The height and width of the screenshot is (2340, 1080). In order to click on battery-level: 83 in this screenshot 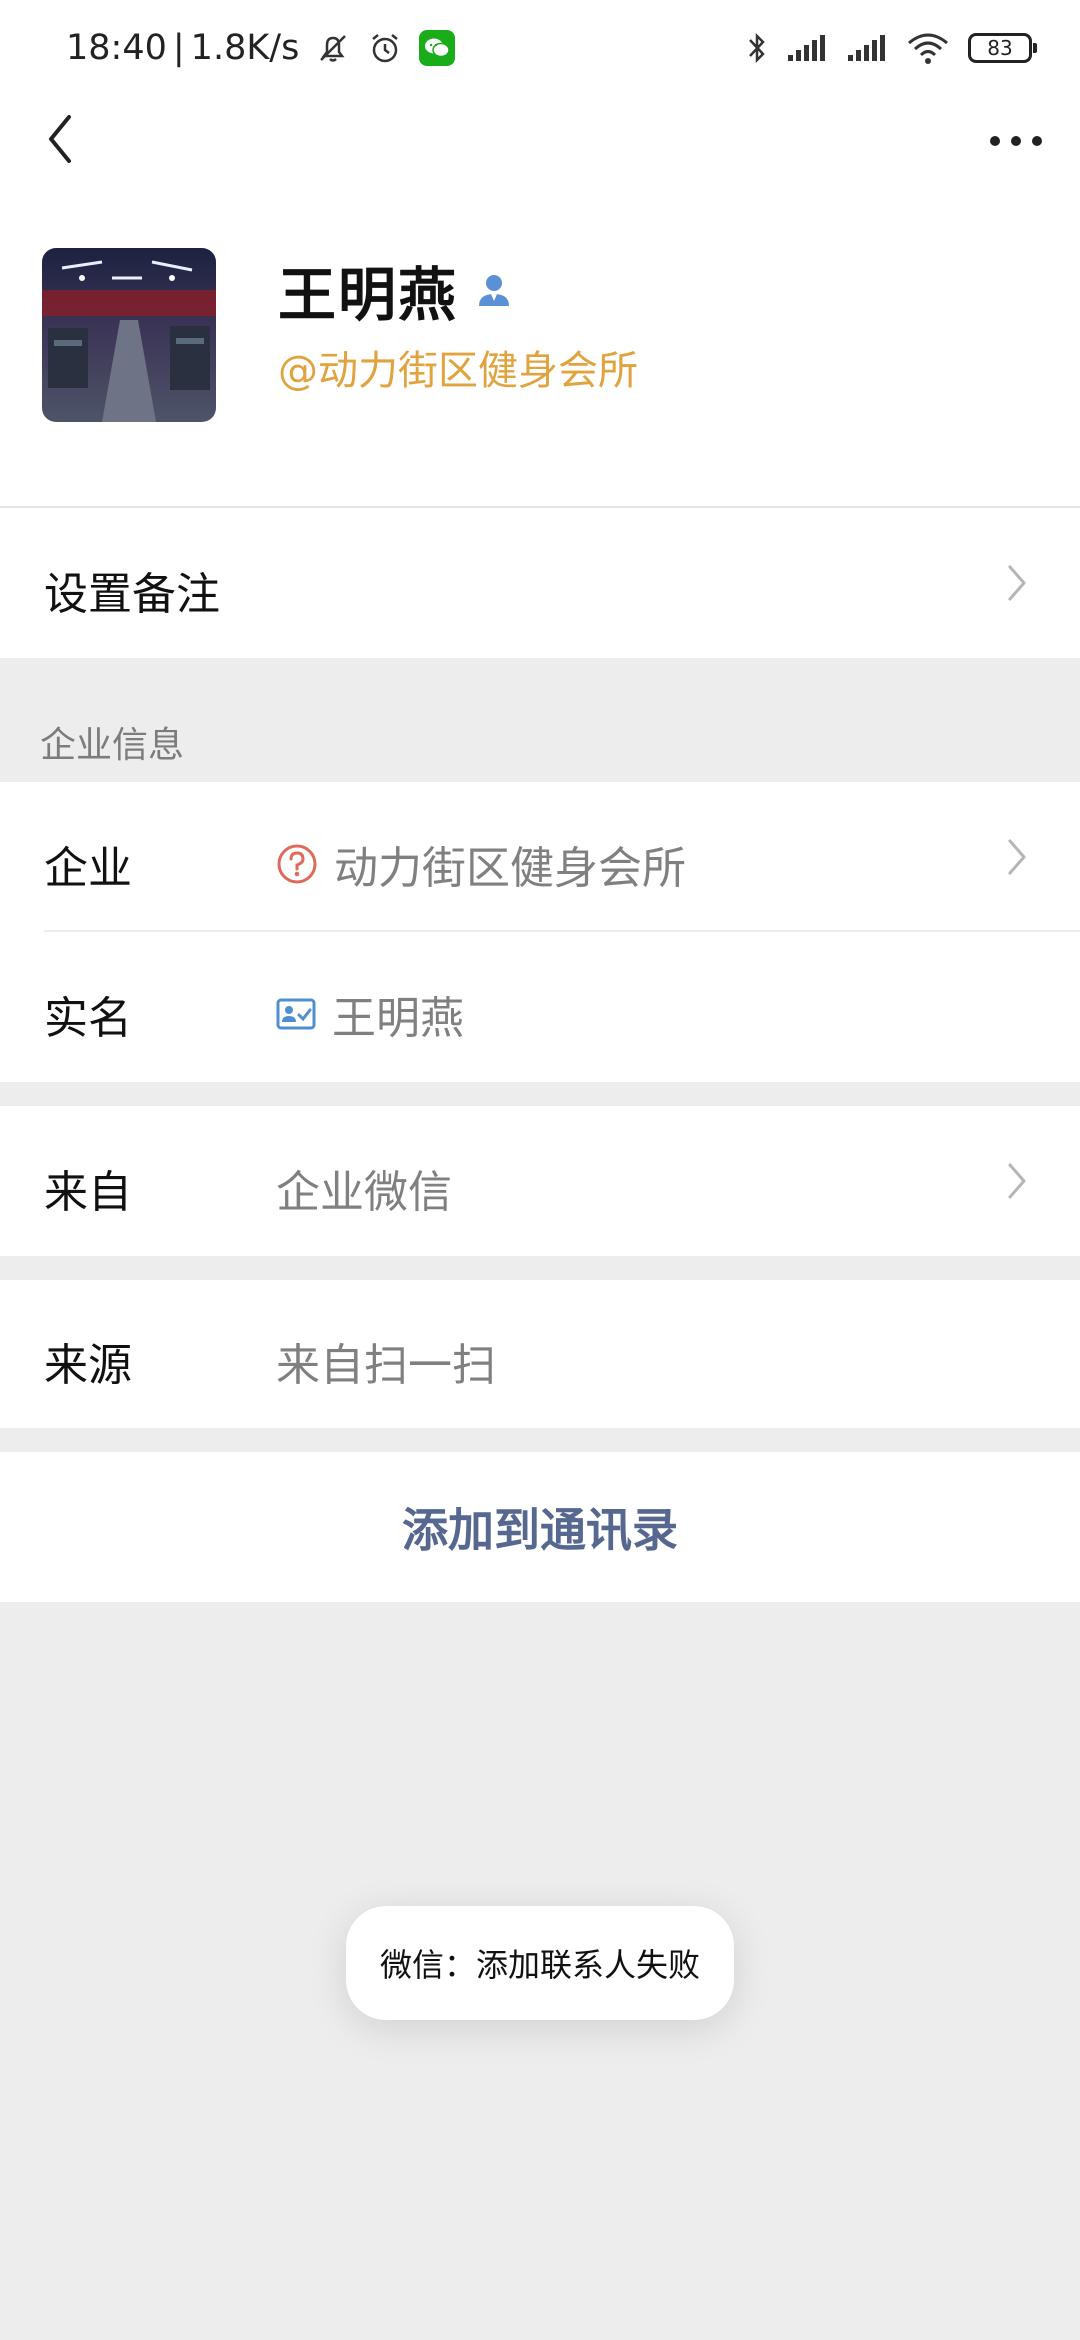, I will do `click(1000, 48)`.